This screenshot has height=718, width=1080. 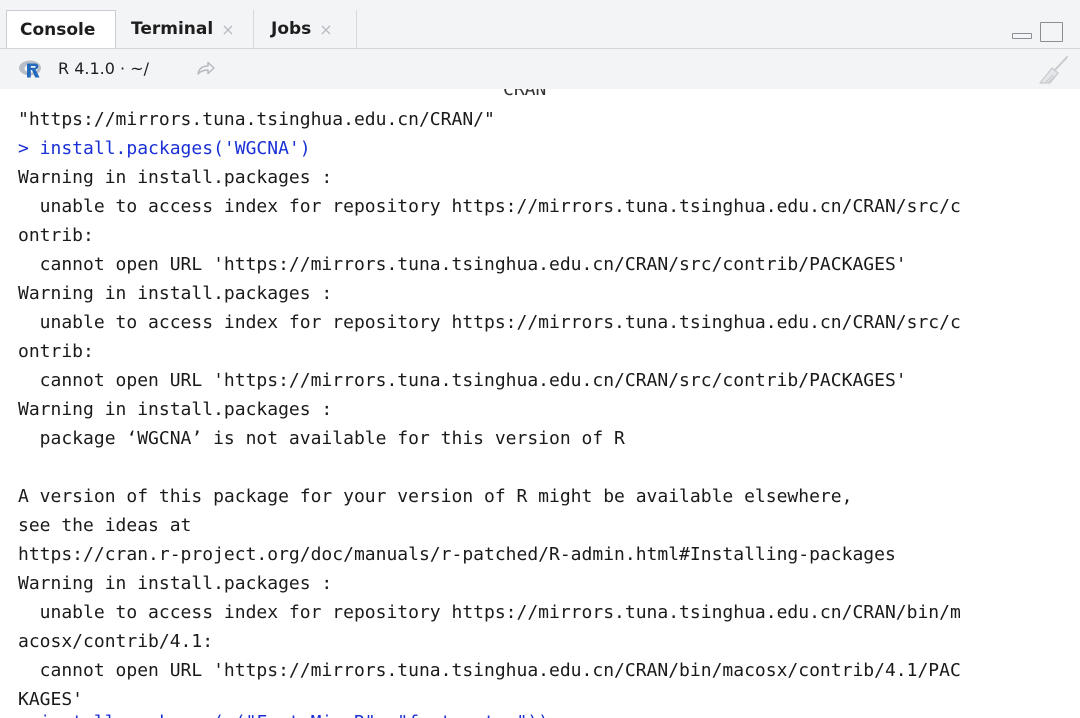 I want to click on tab-terminal: Terminal ×, so click(x=185, y=29).